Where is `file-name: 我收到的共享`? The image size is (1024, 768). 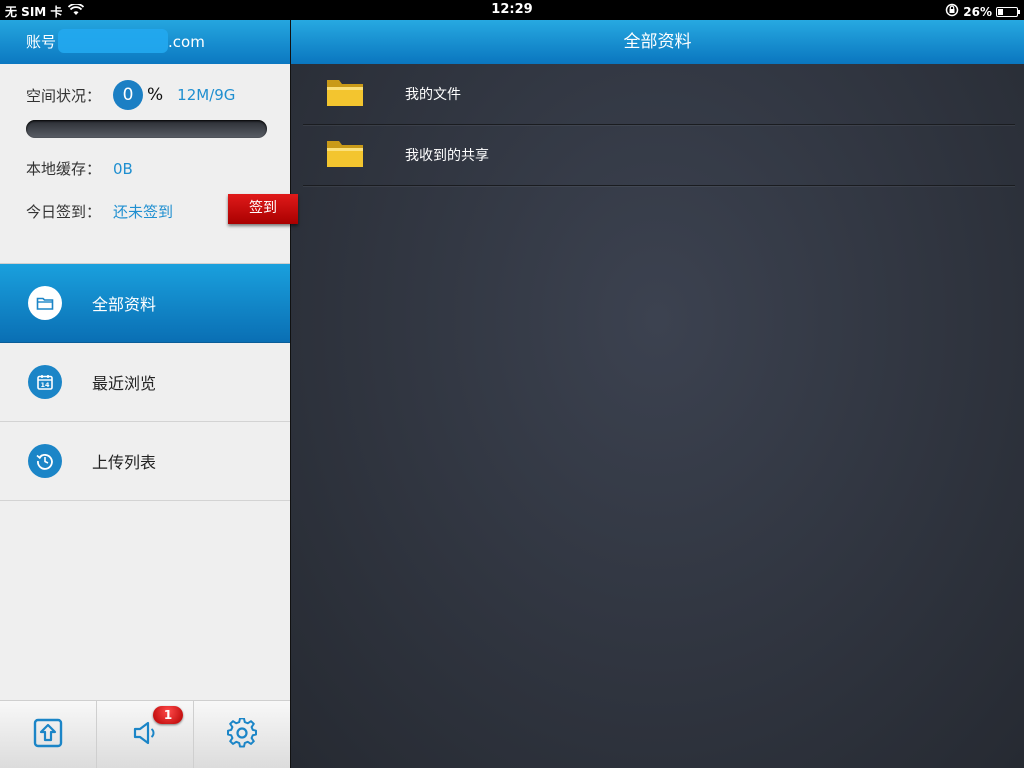 file-name: 我收到的共享 is located at coordinates (447, 156).